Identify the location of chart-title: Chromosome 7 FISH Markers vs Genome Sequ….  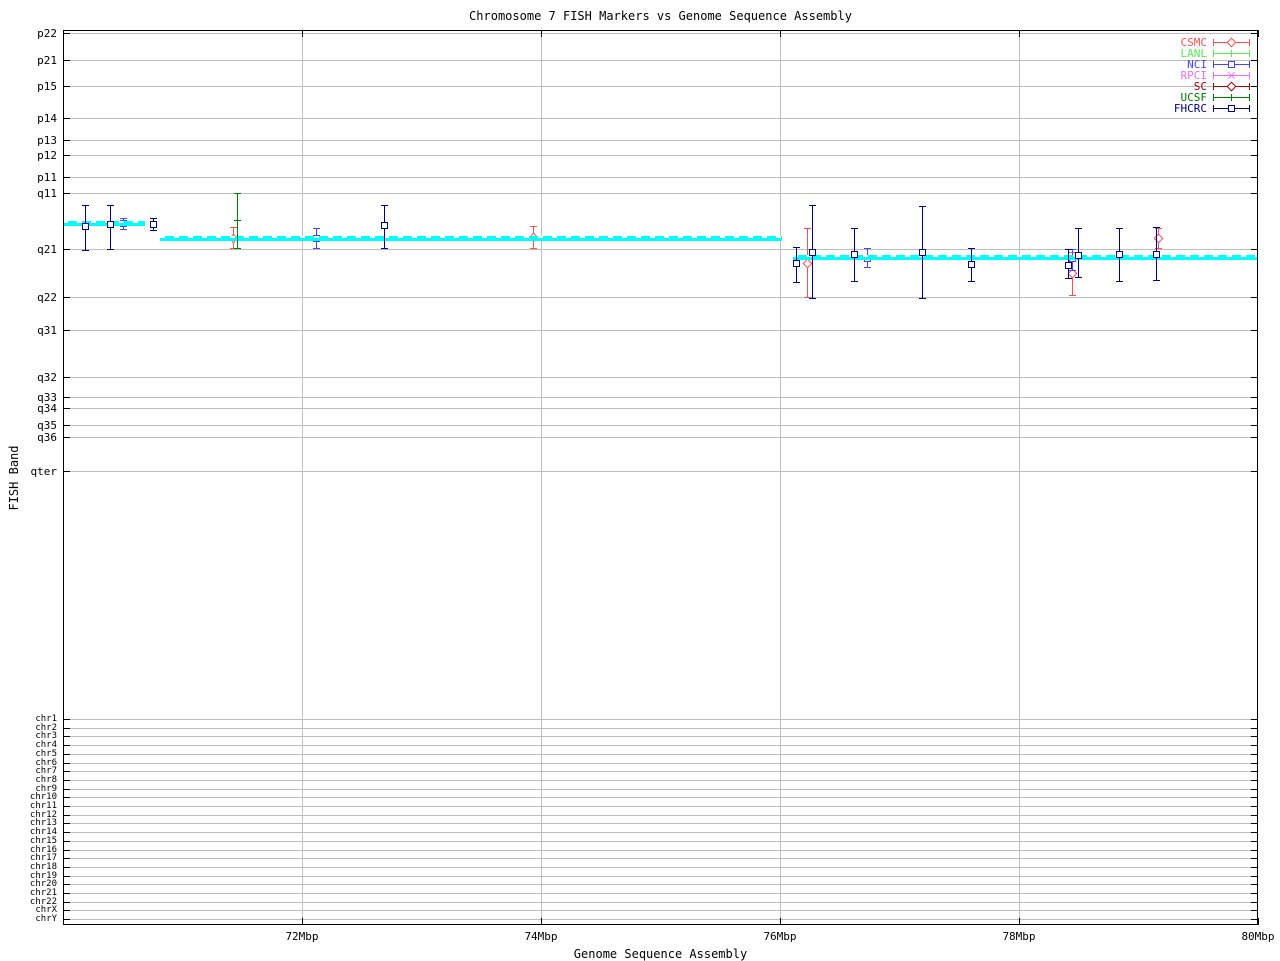
(660, 16).